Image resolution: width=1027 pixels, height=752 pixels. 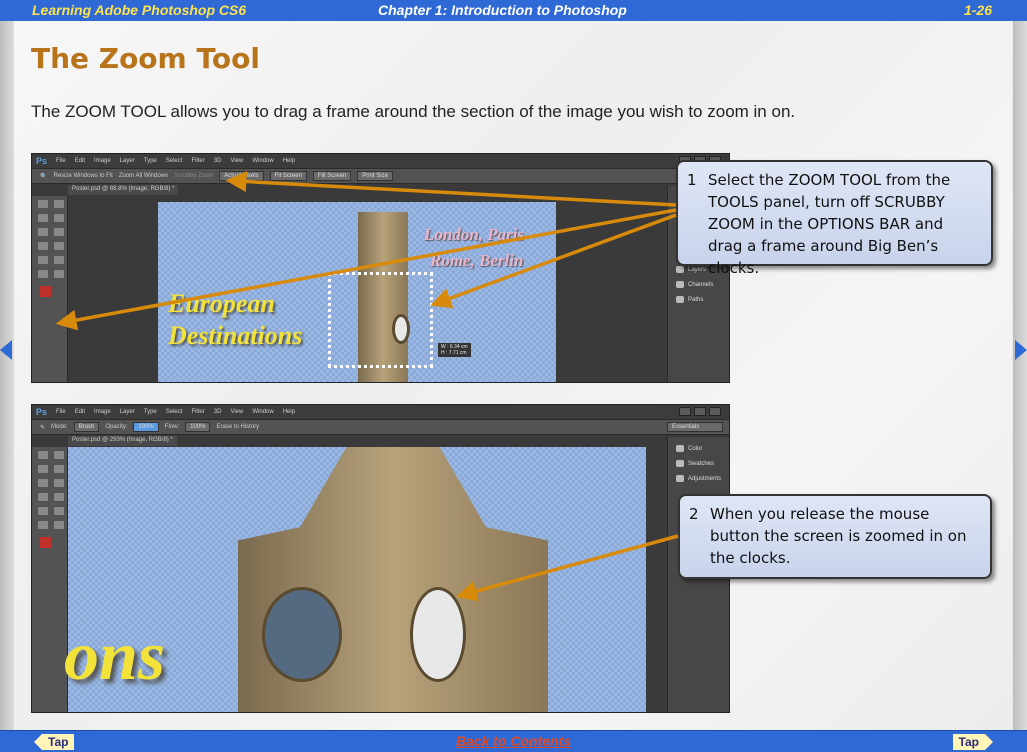 What do you see at coordinates (139, 10) in the screenshot?
I see `book-title: Learning Adobe Photoshop CS6` at bounding box center [139, 10].